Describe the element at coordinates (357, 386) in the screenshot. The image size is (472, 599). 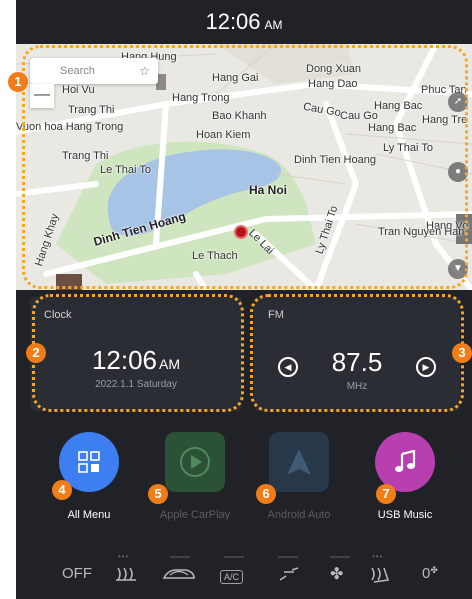
I see `radio-unit: MHz` at that location.